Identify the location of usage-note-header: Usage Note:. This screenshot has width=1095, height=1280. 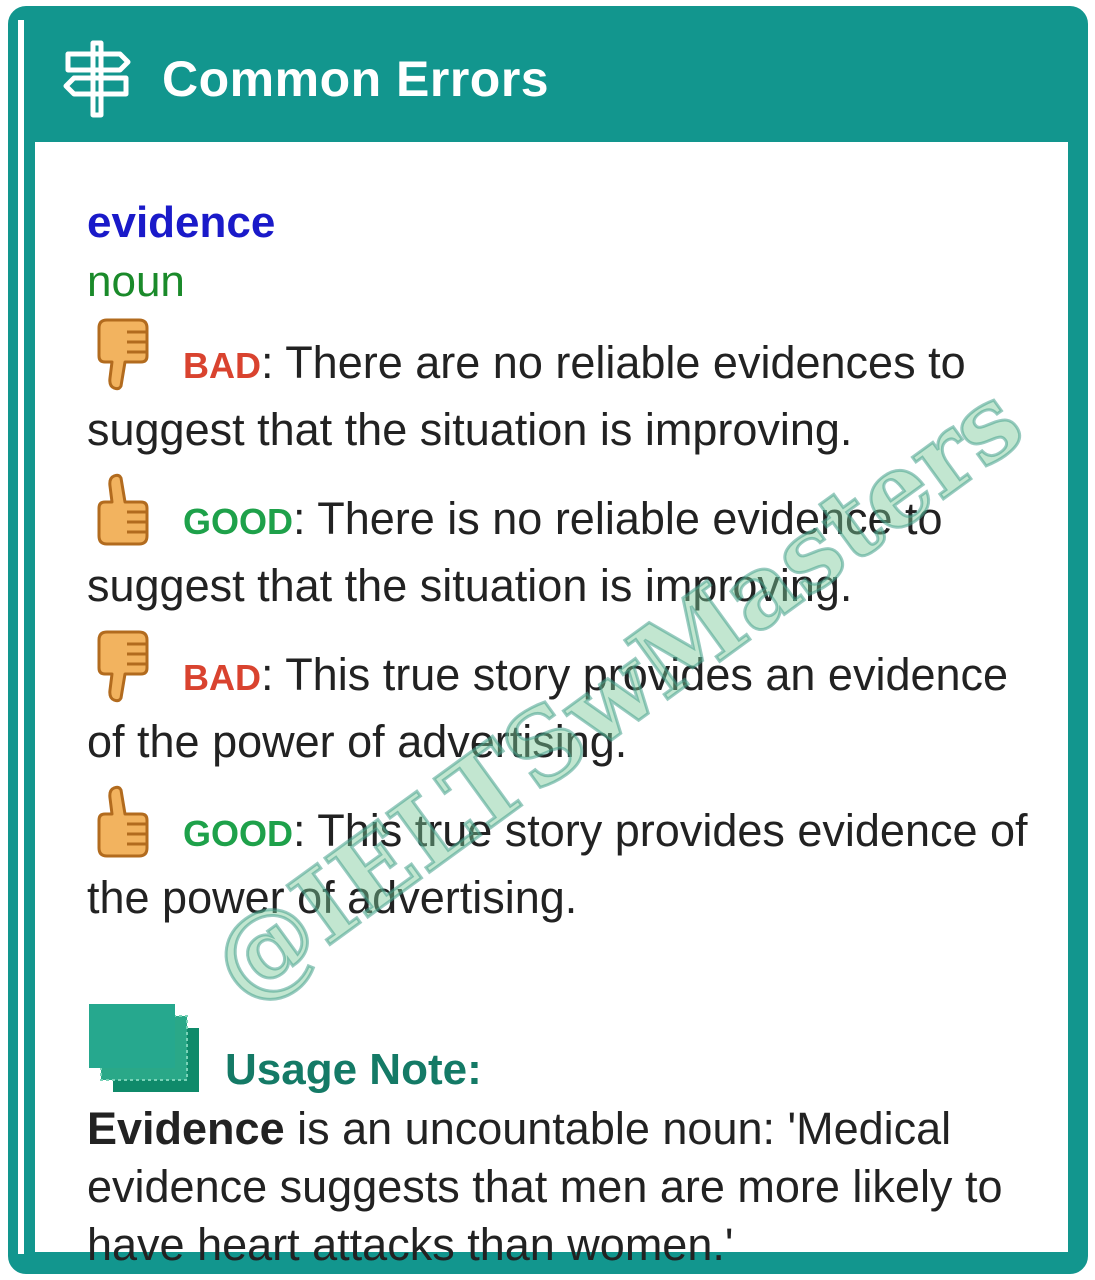
(567, 1049).